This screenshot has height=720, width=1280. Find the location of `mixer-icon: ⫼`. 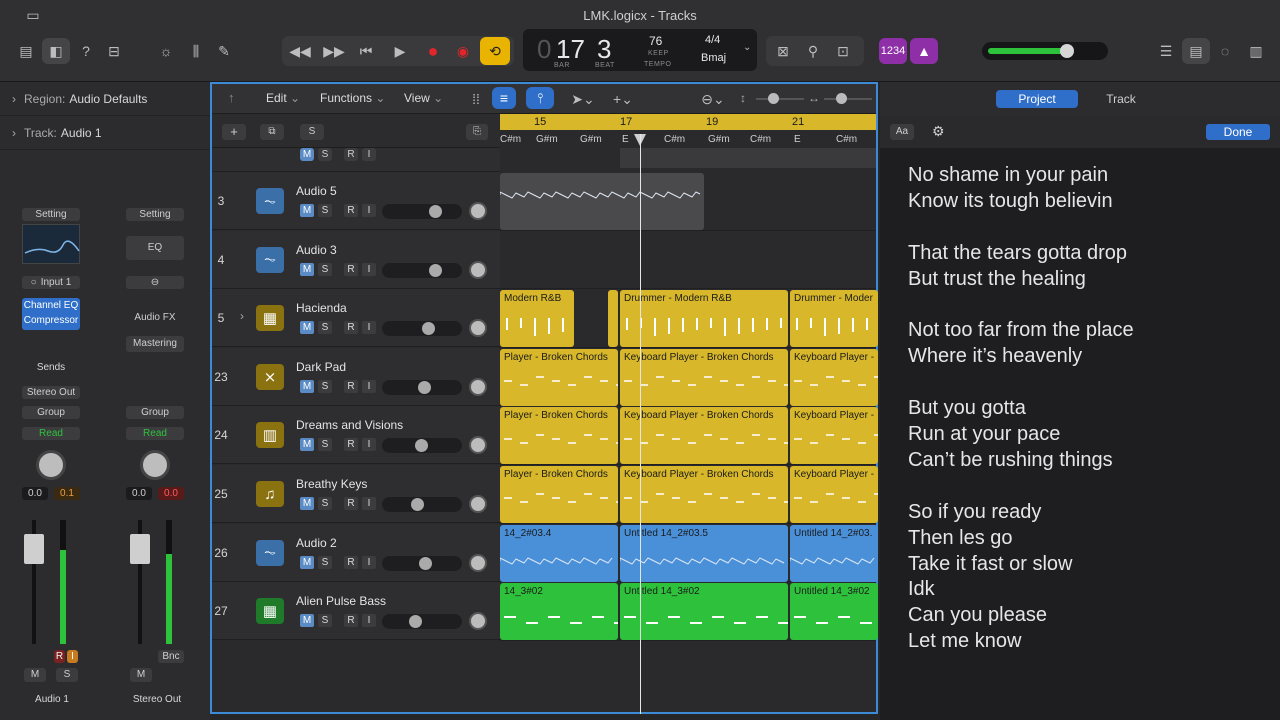

mixer-icon: ⫼ is located at coordinates (196, 51).